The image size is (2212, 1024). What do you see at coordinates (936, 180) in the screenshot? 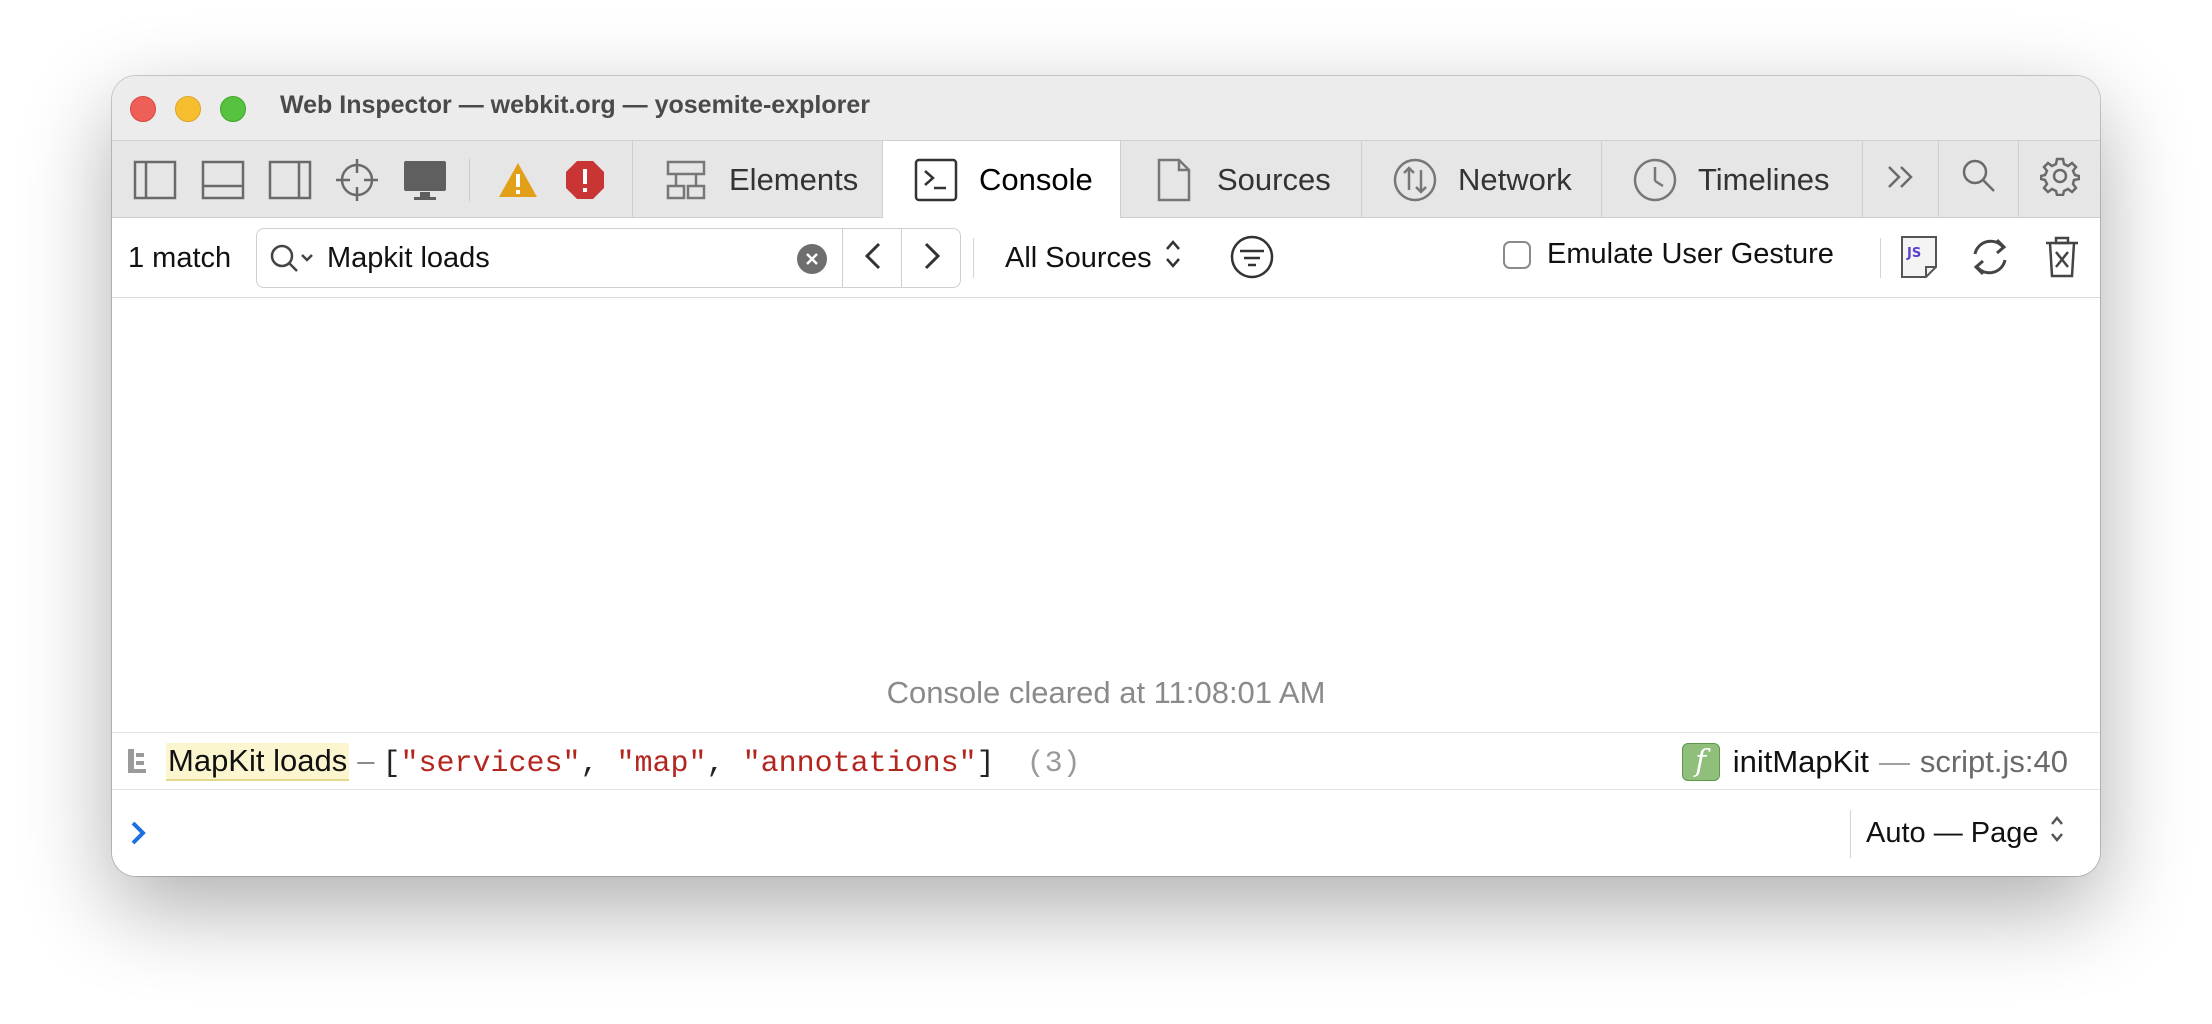
I see `console-icon` at bounding box center [936, 180].